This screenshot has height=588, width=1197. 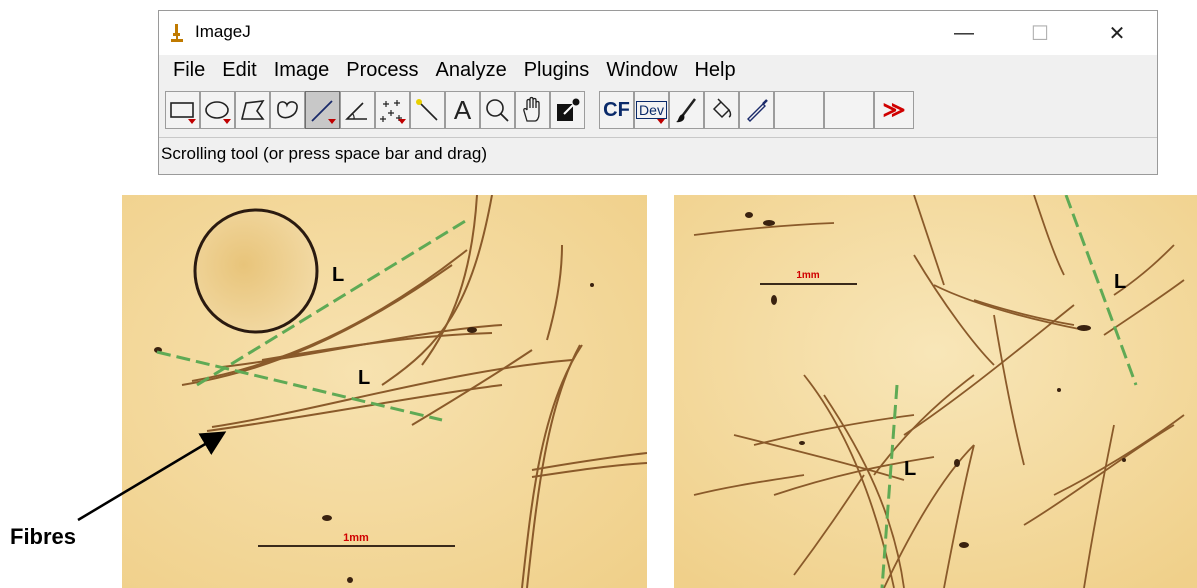 I want to click on freehand-tool, so click(x=287, y=110).